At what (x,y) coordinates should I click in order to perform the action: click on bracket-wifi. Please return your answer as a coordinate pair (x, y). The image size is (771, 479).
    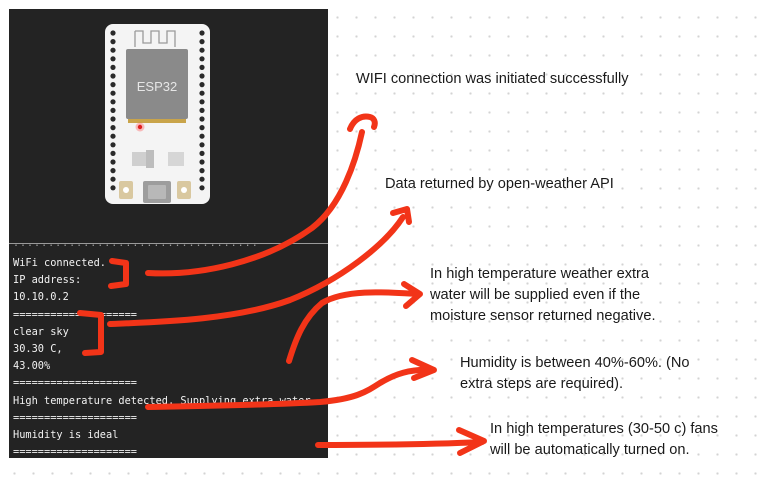
    Looking at the image, I should click on (118, 273).